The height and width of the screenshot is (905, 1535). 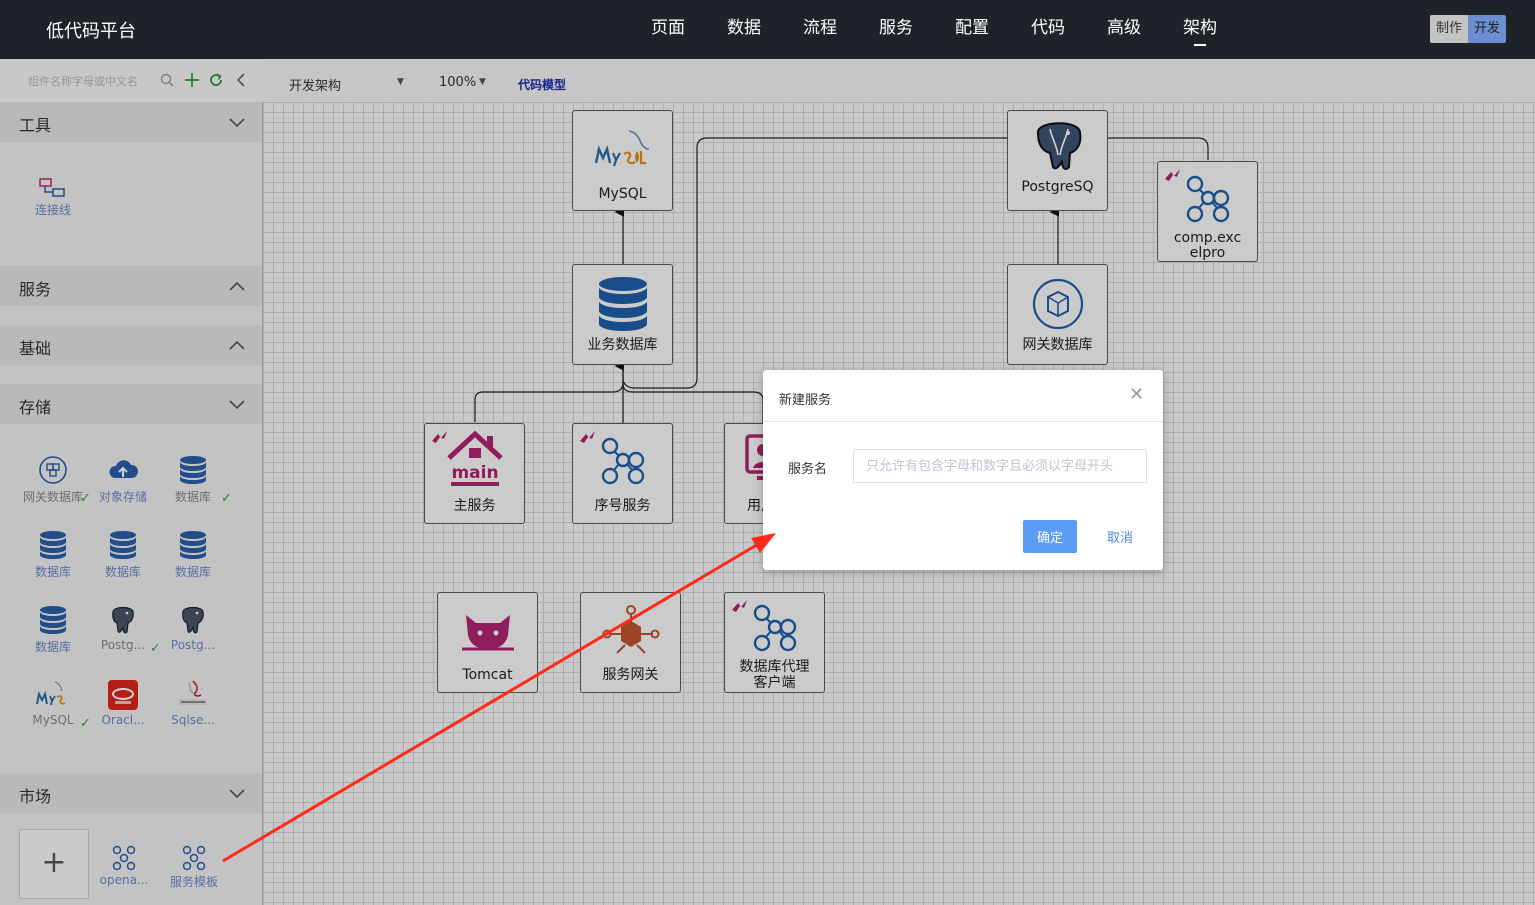 I want to click on nav-item-config: 配置, so click(x=972, y=29).